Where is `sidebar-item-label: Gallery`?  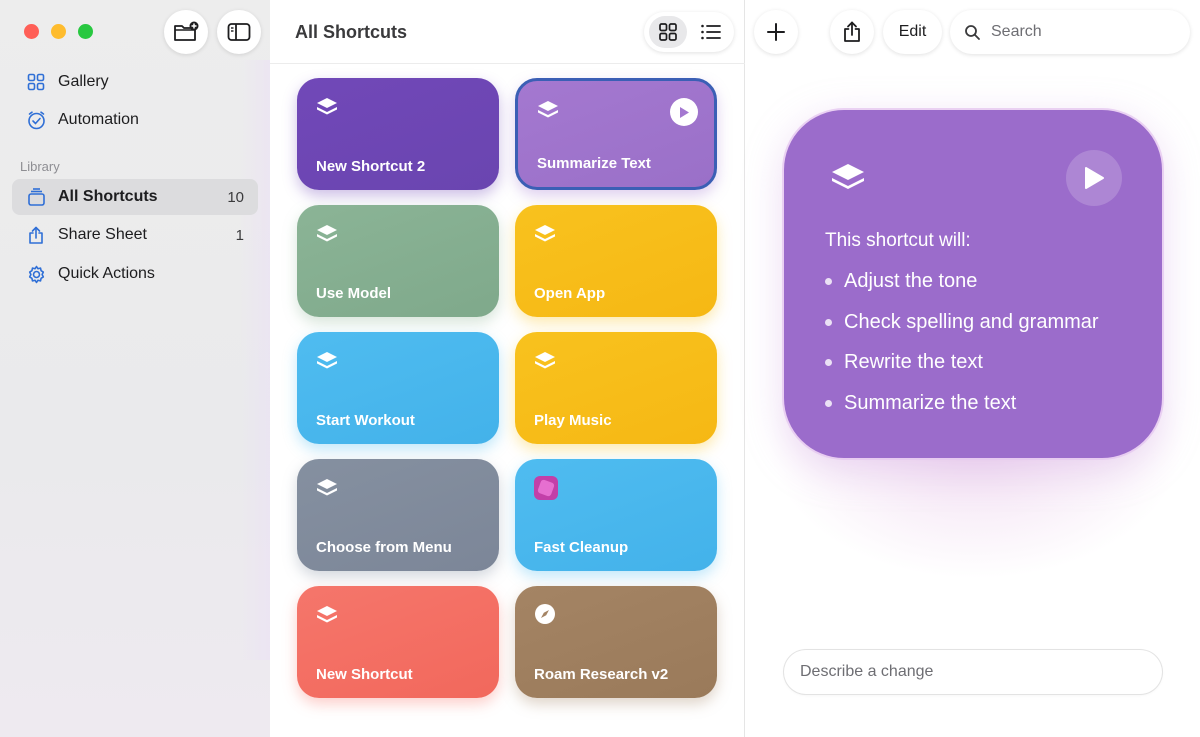
sidebar-item-label: Gallery is located at coordinates (83, 81).